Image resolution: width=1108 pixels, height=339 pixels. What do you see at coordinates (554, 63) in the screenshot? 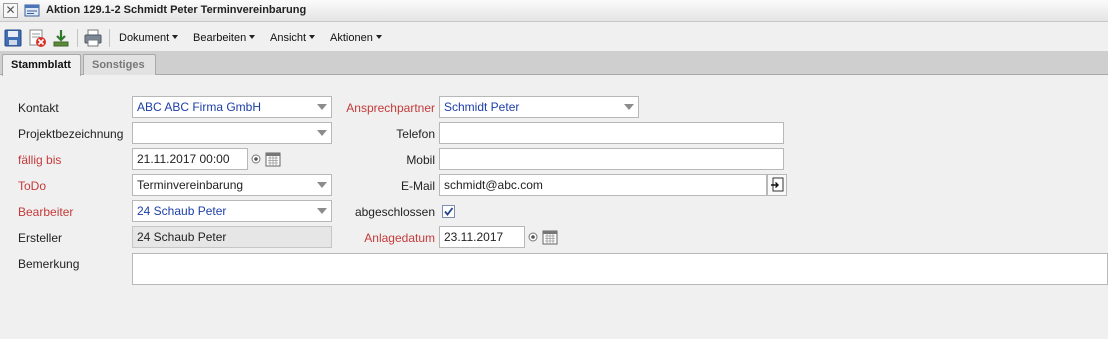
I see `tab-bar: Stammblatt Sonstiges` at bounding box center [554, 63].